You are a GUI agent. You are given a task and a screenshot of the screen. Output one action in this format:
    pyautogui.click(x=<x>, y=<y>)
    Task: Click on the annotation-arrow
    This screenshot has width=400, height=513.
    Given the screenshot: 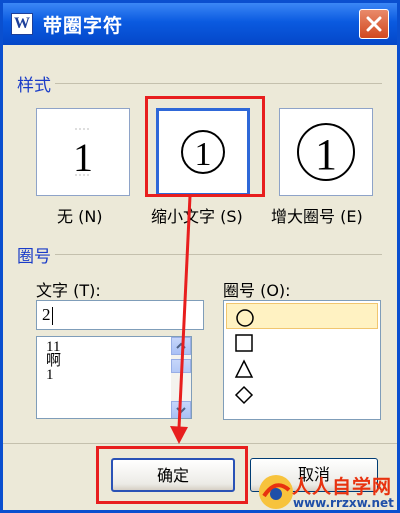 What is the action you would take?
    pyautogui.click(x=181, y=319)
    